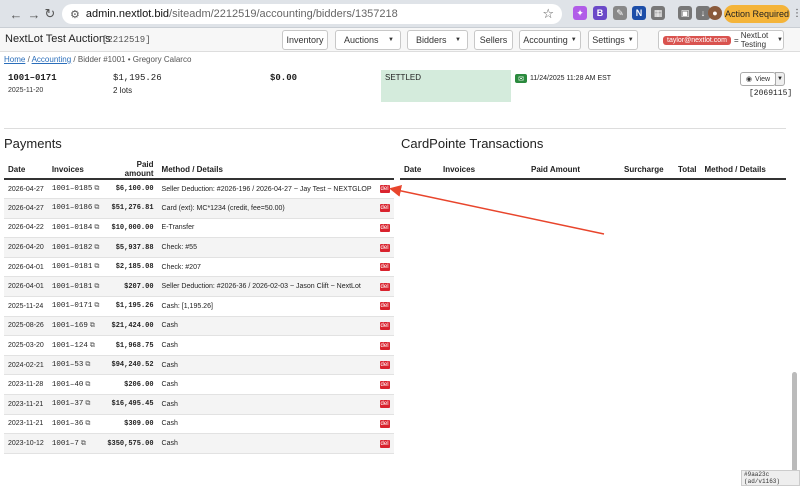  I want to click on annotation-arrow, so click(497, 209).